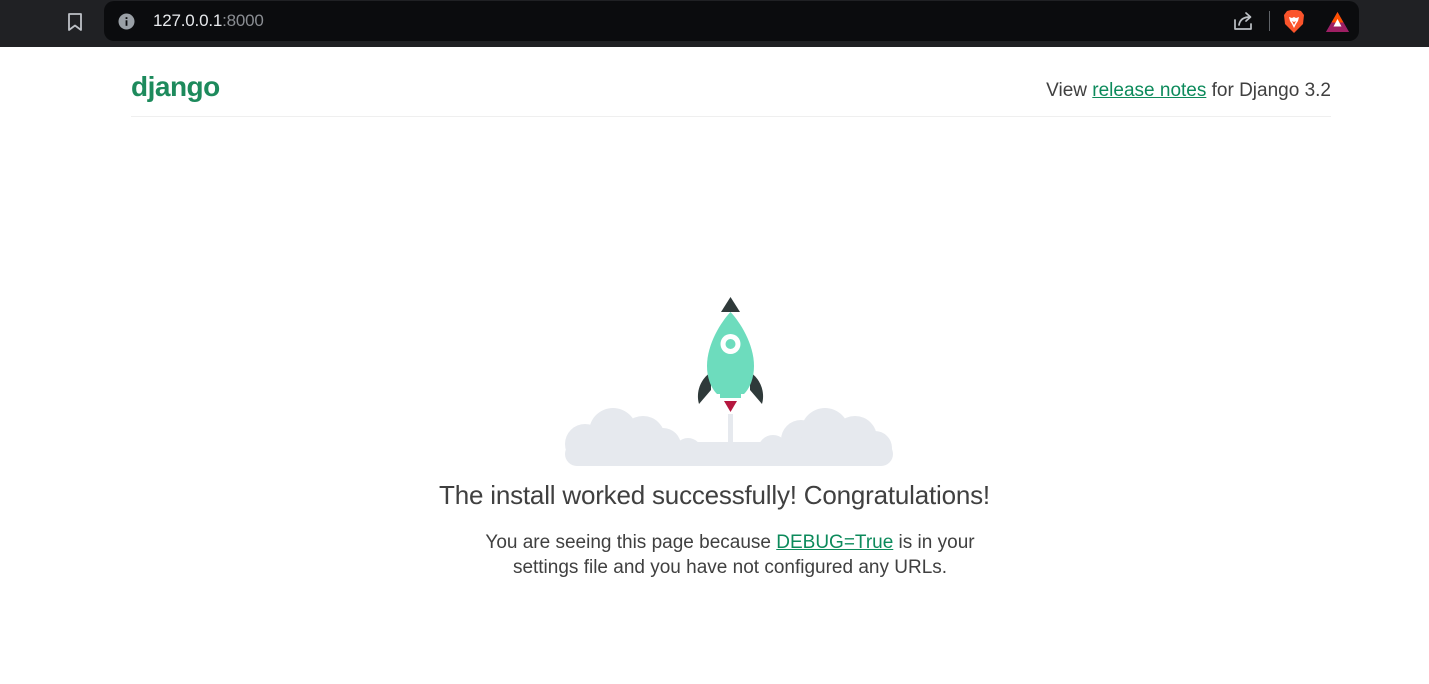 This screenshot has height=684, width=1429. I want to click on rocket-icon, so click(729, 381).